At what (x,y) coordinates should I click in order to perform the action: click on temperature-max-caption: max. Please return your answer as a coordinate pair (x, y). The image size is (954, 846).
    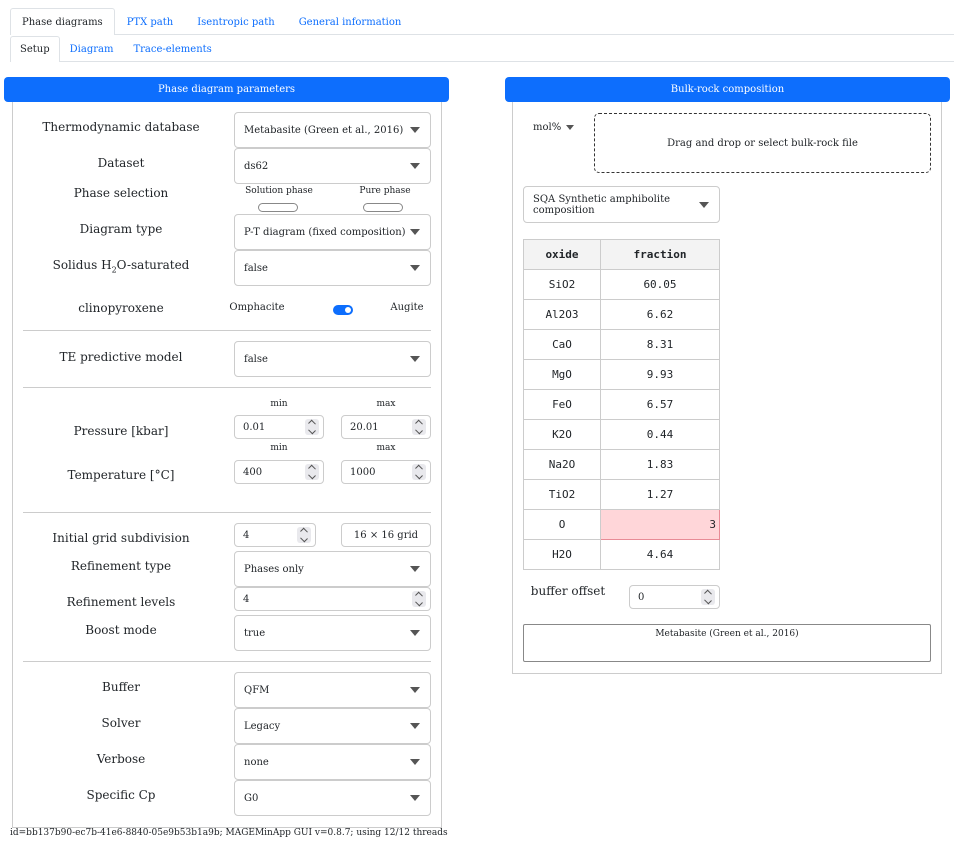
    Looking at the image, I should click on (386, 448).